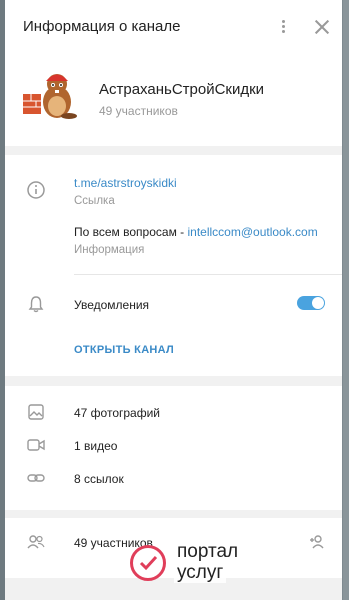 The height and width of the screenshot is (600, 349). Describe the element at coordinates (94, 201) in the screenshot. I see `link-label: Ссылка` at that location.